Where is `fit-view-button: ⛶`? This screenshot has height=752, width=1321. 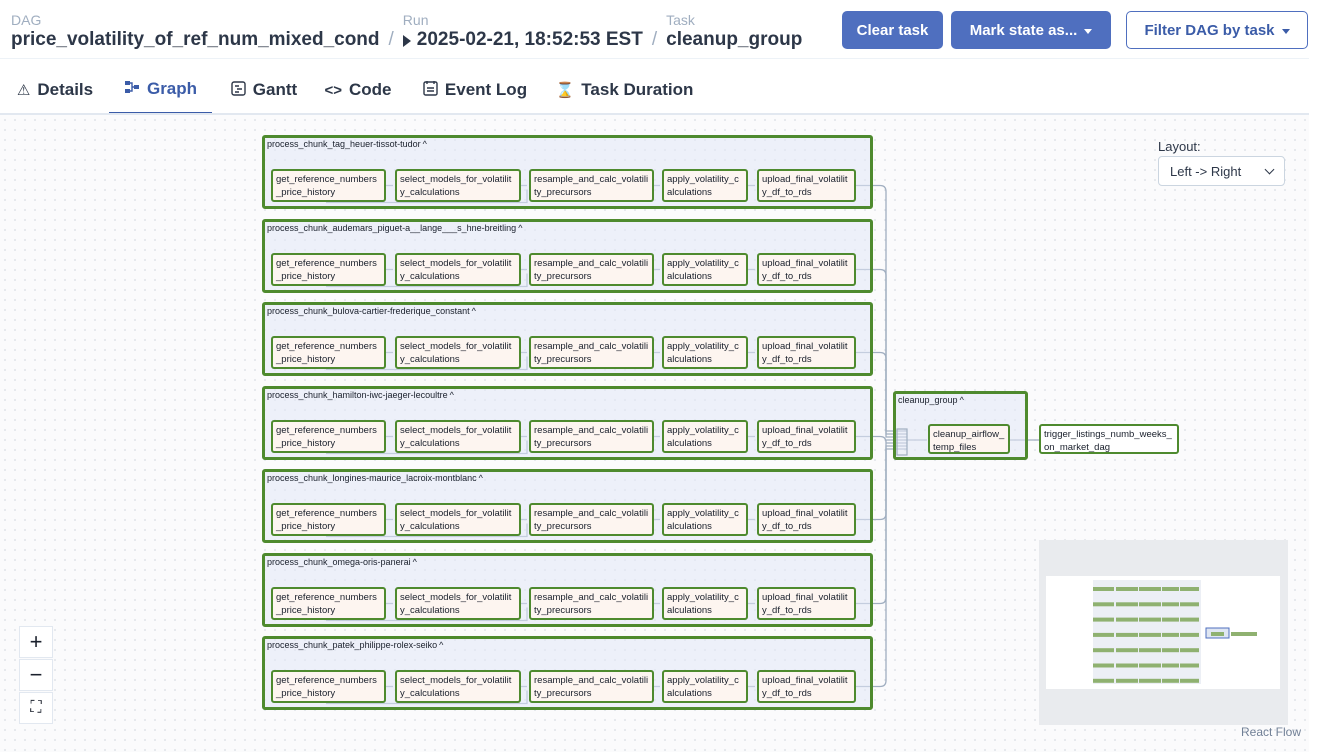 fit-view-button: ⛶ is located at coordinates (36, 708).